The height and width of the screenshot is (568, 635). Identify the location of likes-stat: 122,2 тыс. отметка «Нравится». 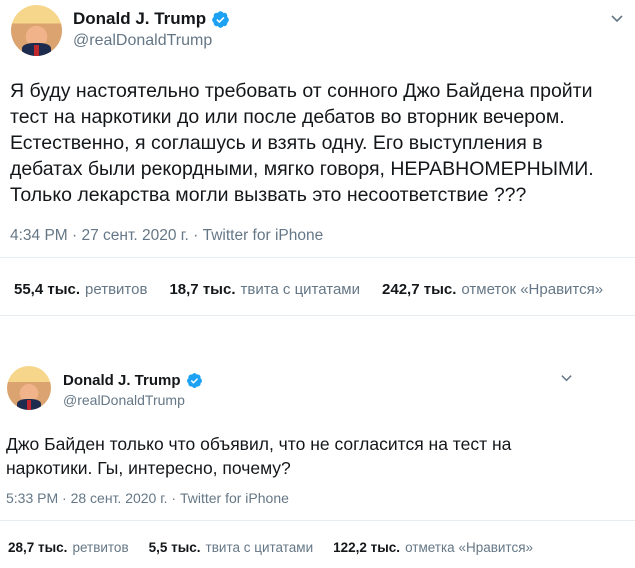
(433, 547).